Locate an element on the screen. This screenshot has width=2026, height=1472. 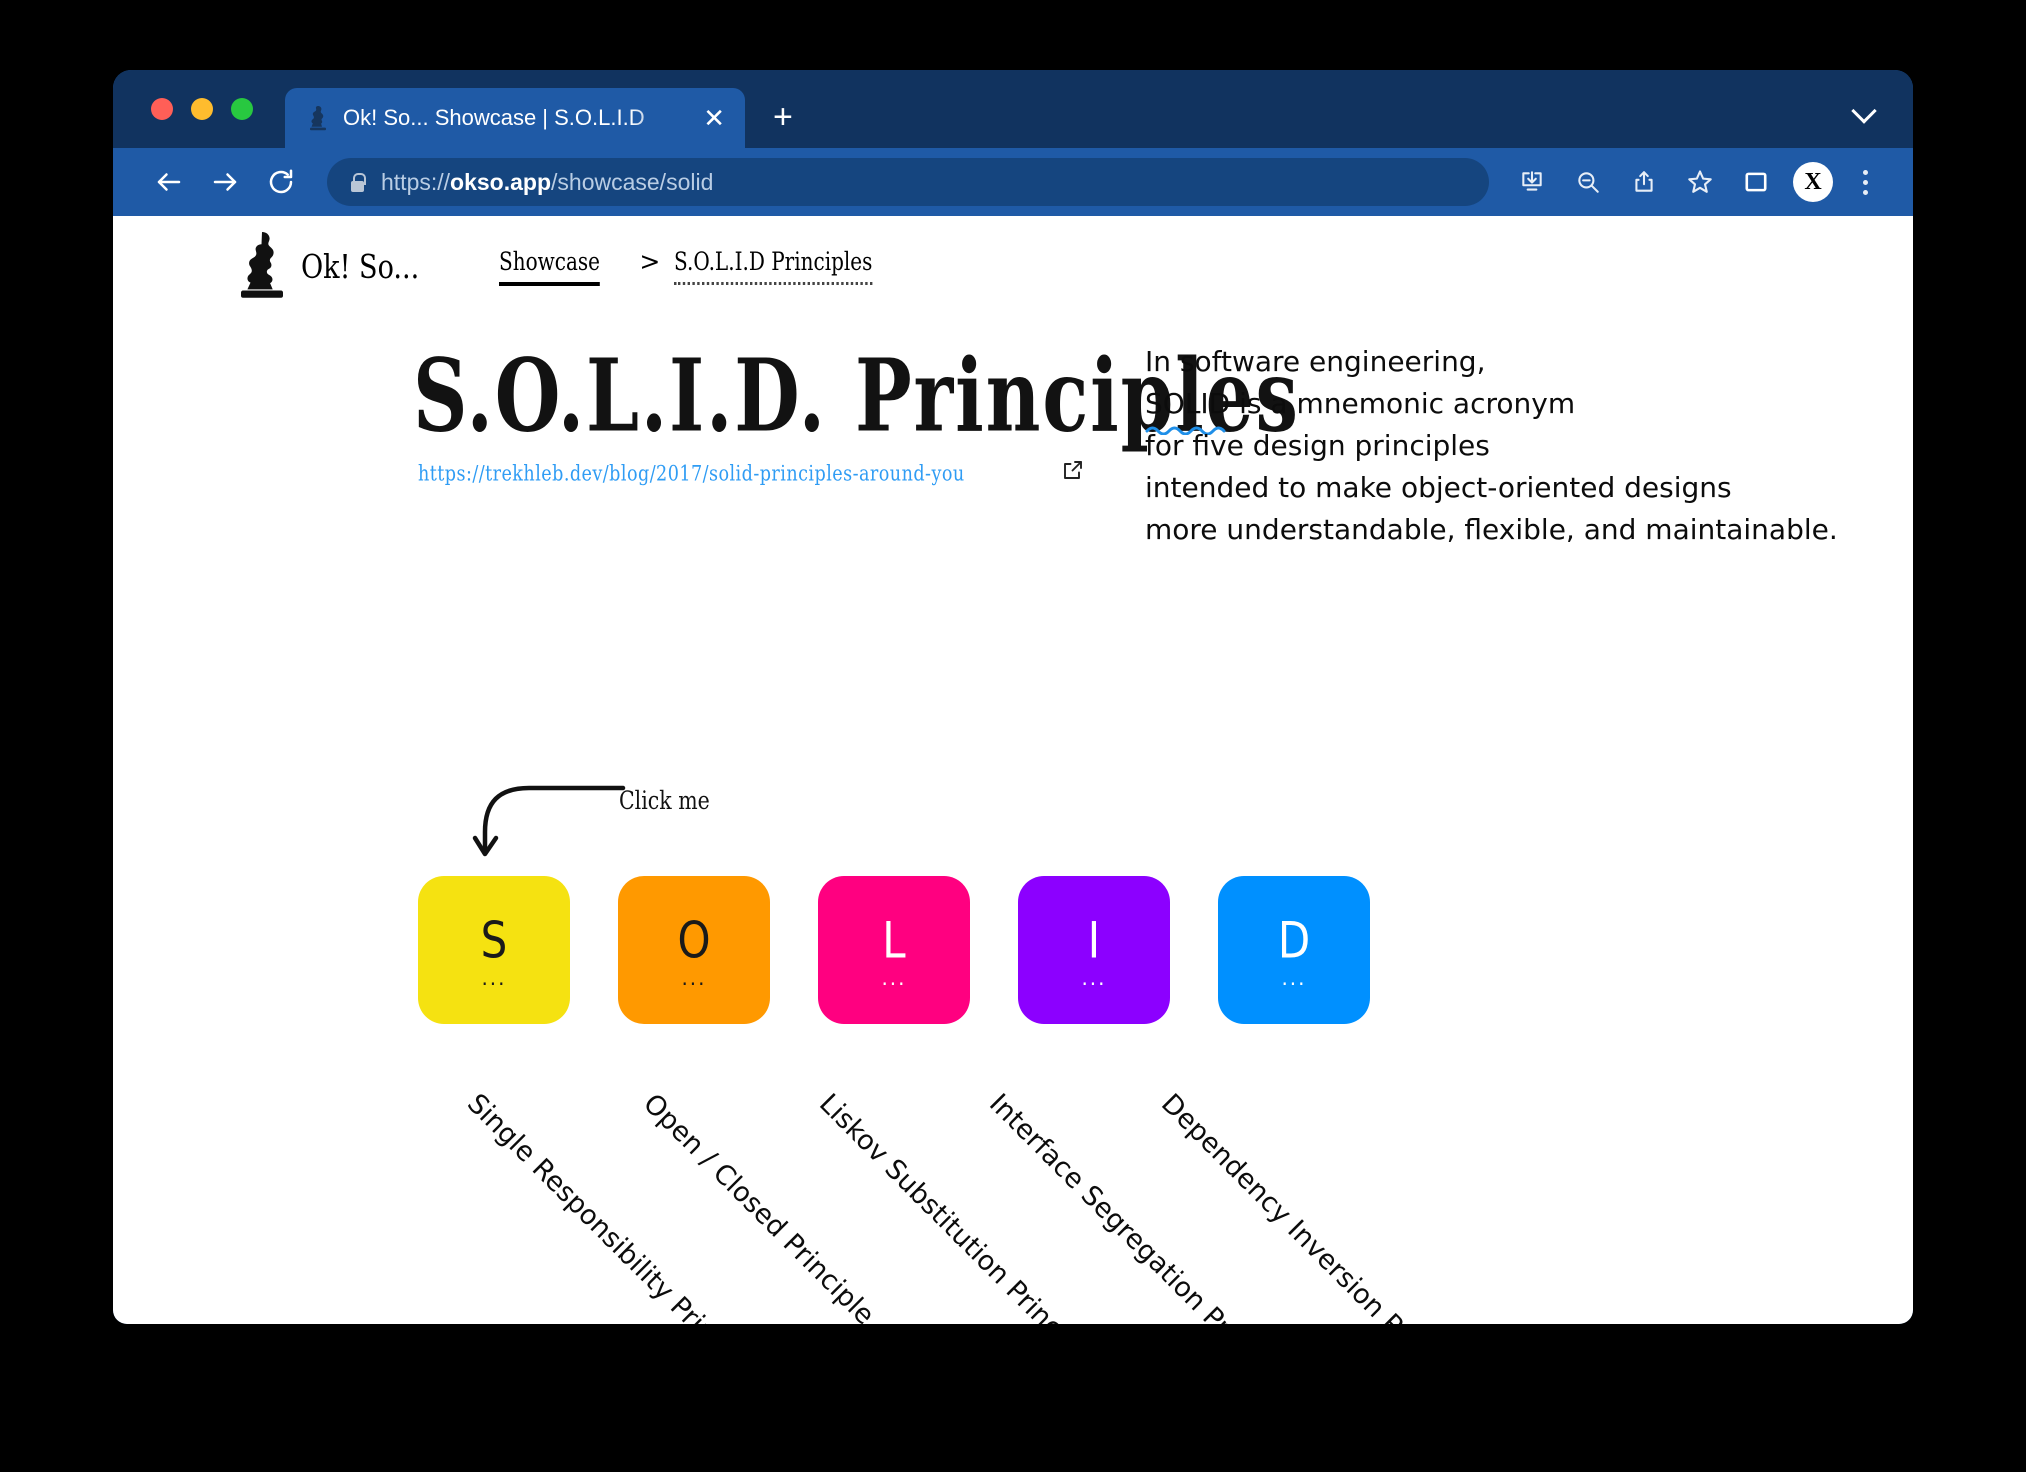
three-dot-menu-icon is located at coordinates (1865, 182).